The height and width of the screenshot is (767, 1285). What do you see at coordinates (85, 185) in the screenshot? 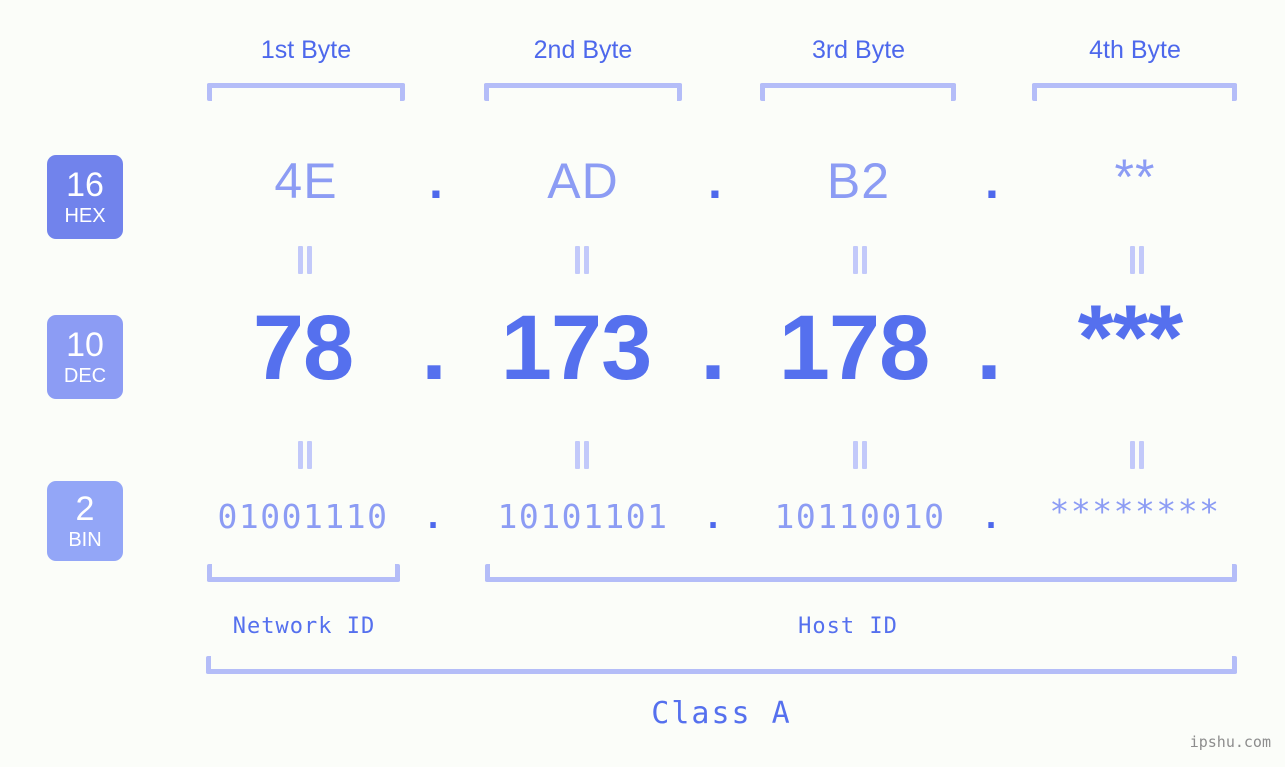
I see `base-badge-hex-number: 16` at bounding box center [85, 185].